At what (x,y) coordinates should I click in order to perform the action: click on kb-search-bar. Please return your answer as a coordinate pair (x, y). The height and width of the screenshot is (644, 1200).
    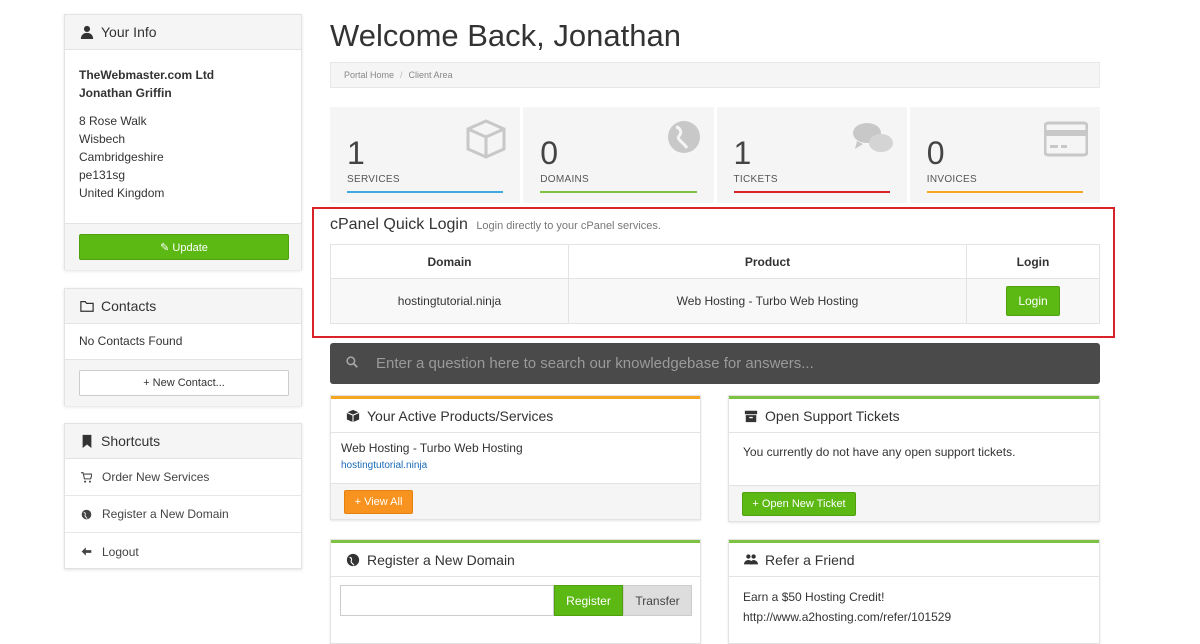
    Looking at the image, I should click on (715, 363).